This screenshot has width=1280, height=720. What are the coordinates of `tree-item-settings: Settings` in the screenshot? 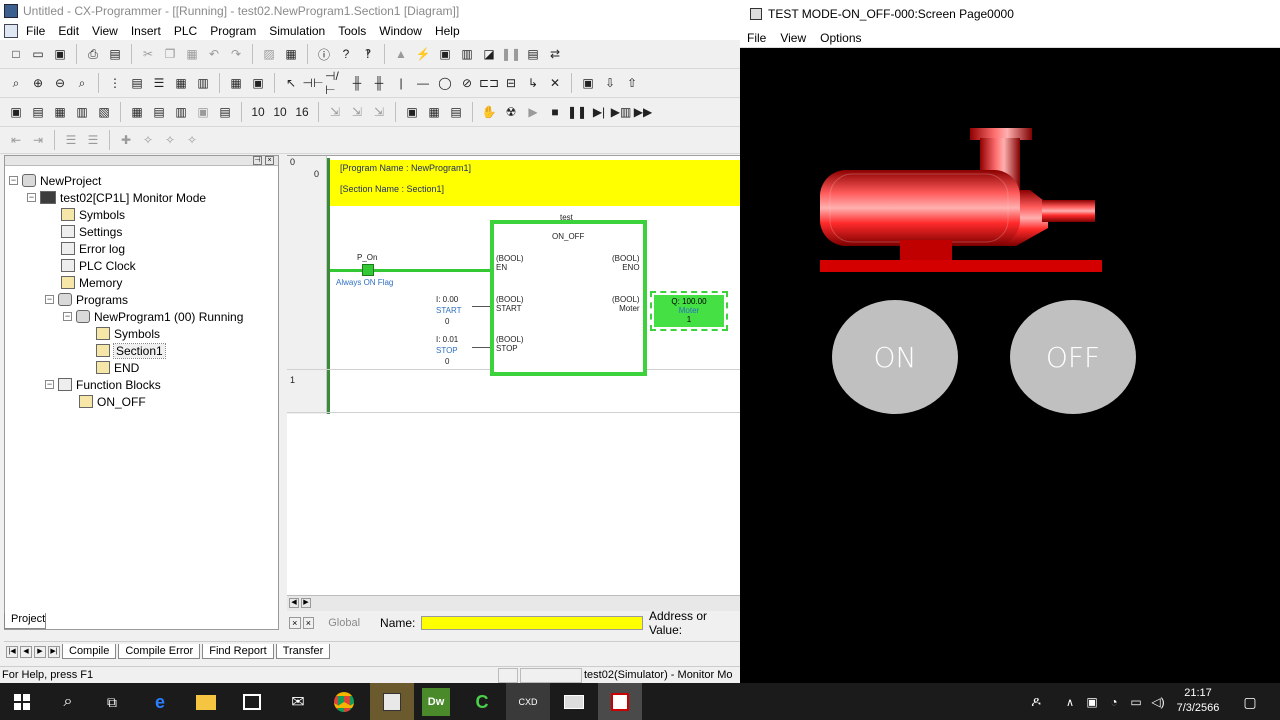 It's located at (91, 231).